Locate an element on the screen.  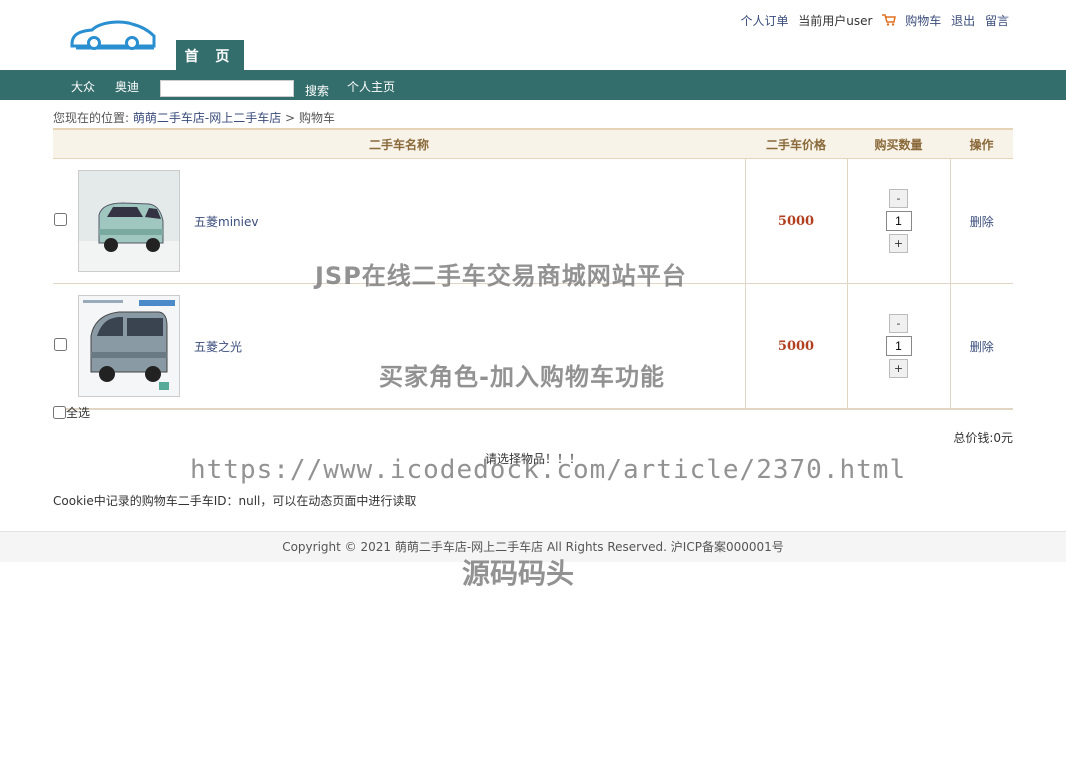
cart-icon is located at coordinates (889, 20).